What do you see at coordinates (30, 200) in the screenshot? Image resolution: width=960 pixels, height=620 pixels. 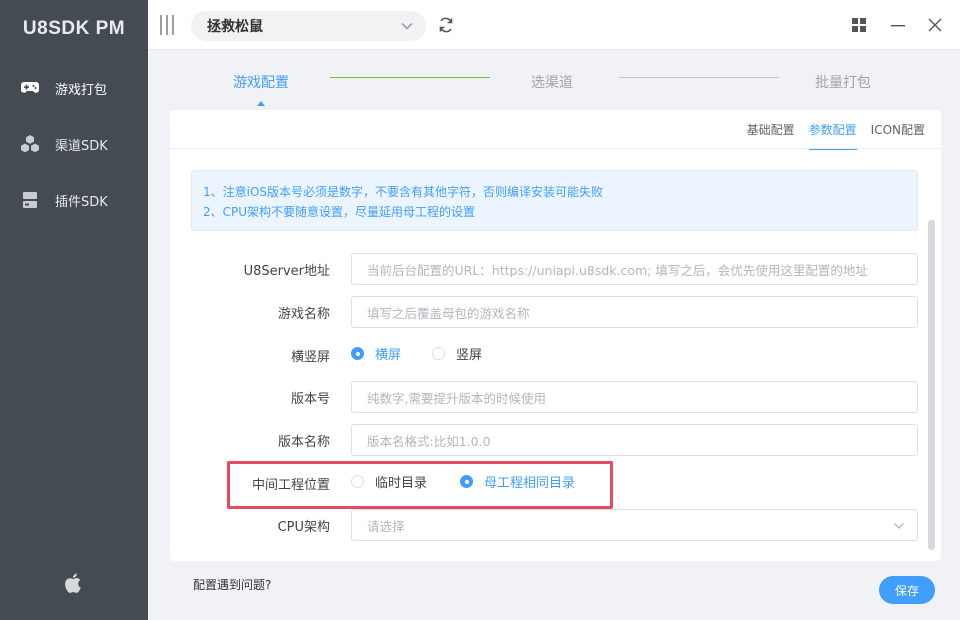 I see `plugin-icon` at bounding box center [30, 200].